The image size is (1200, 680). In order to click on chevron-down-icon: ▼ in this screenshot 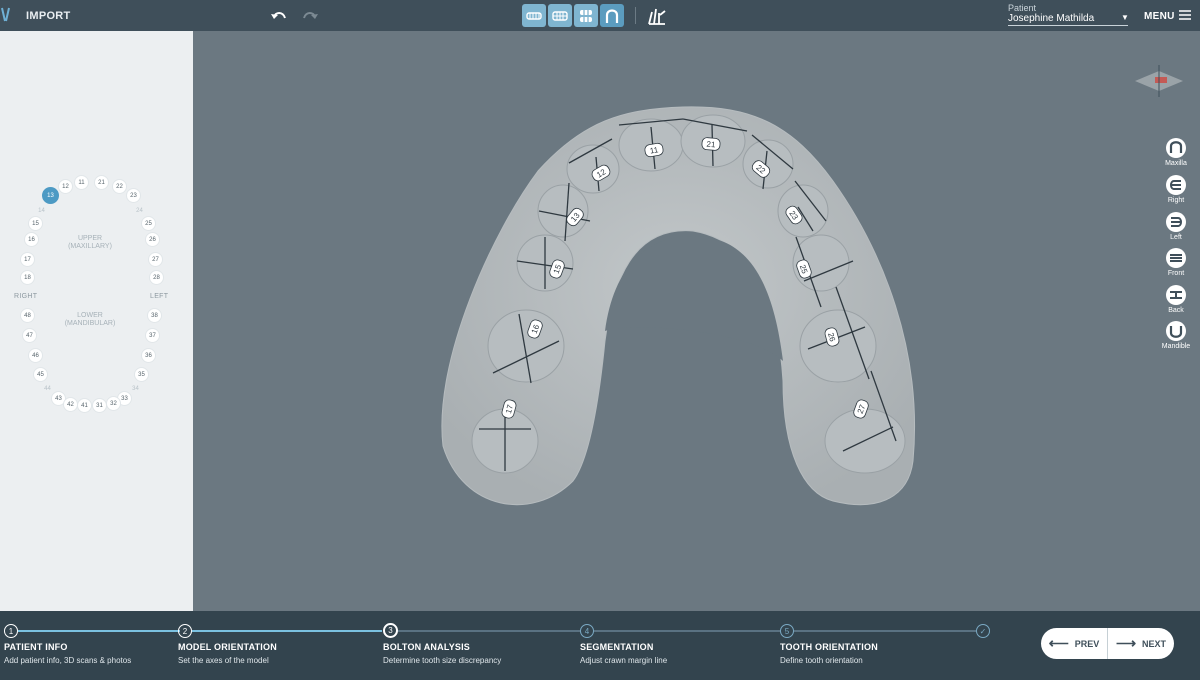, I will do `click(1125, 17)`.